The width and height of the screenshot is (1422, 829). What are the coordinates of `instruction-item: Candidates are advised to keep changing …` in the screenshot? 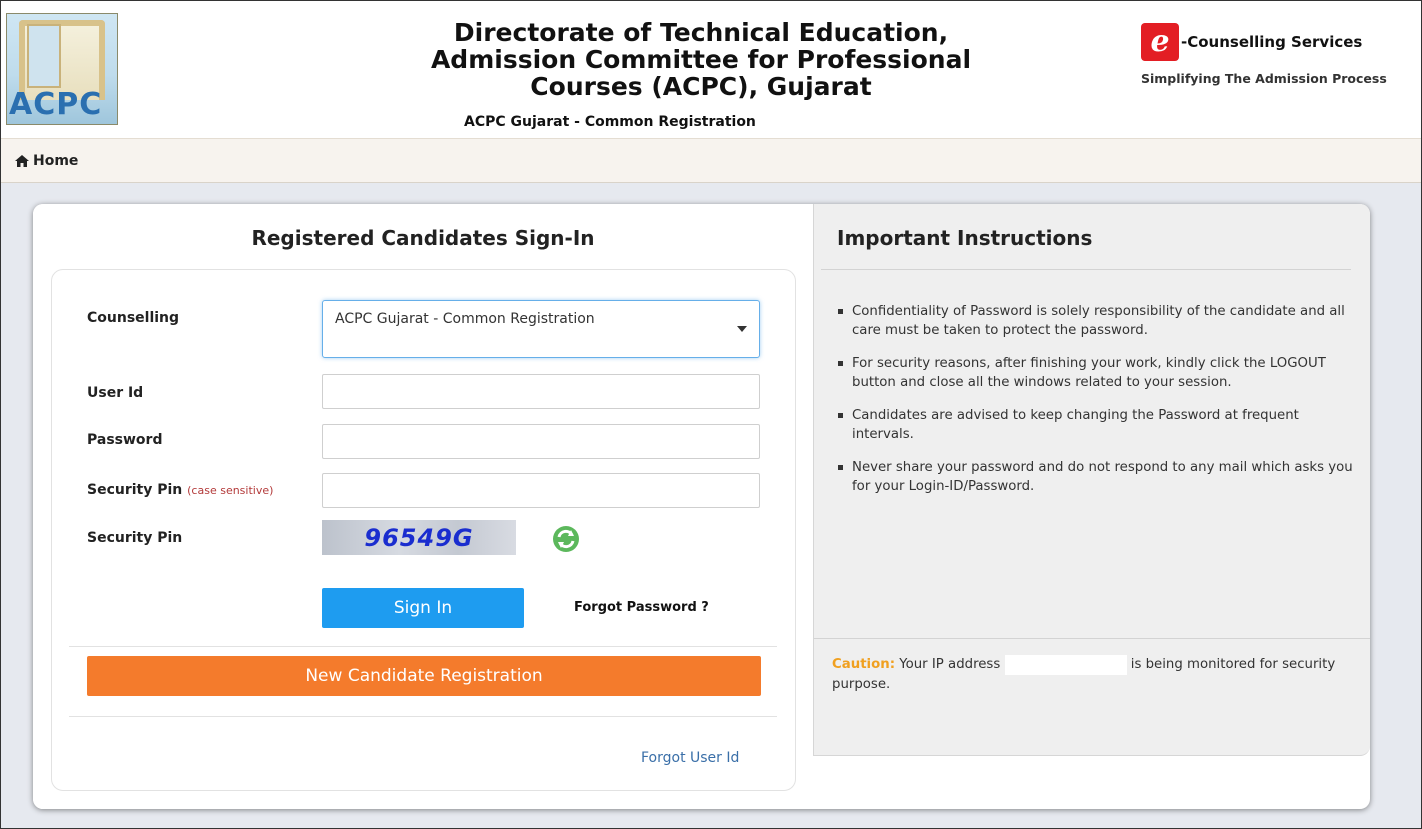 It's located at (1094, 425).